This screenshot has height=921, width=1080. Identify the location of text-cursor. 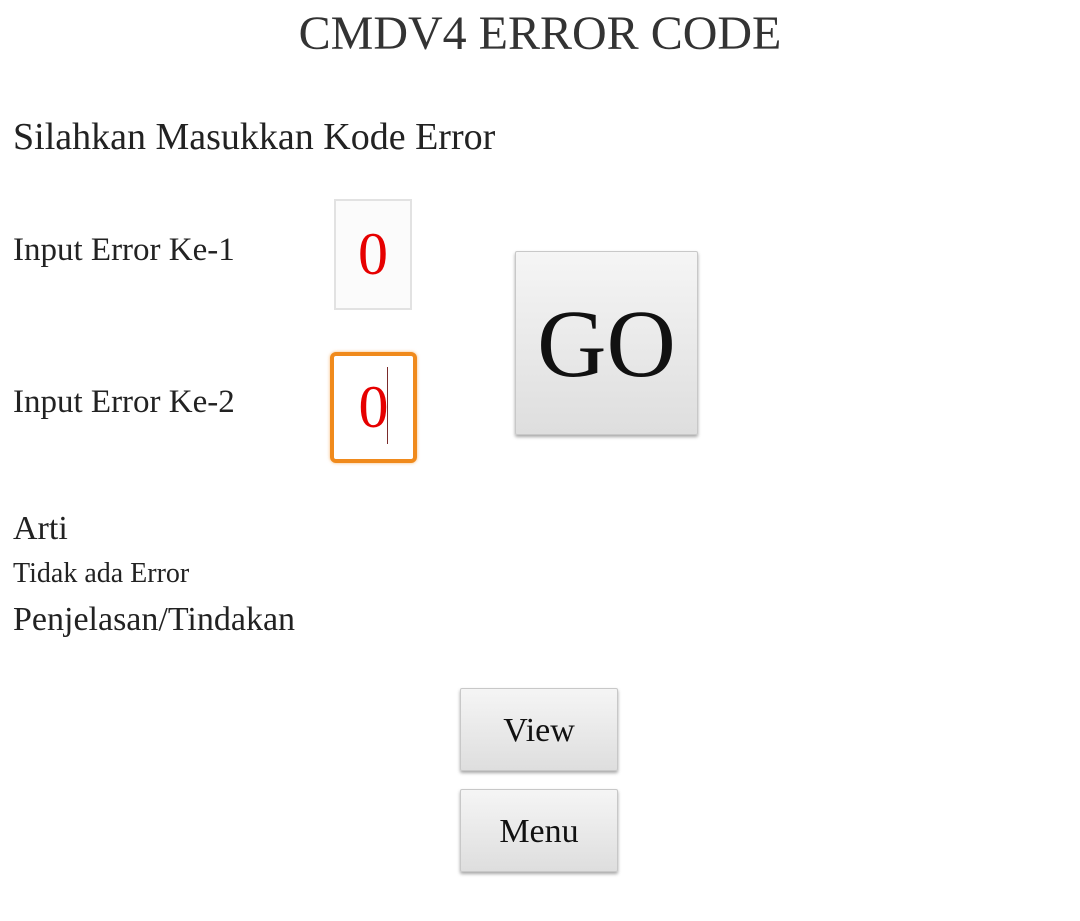
(387, 405).